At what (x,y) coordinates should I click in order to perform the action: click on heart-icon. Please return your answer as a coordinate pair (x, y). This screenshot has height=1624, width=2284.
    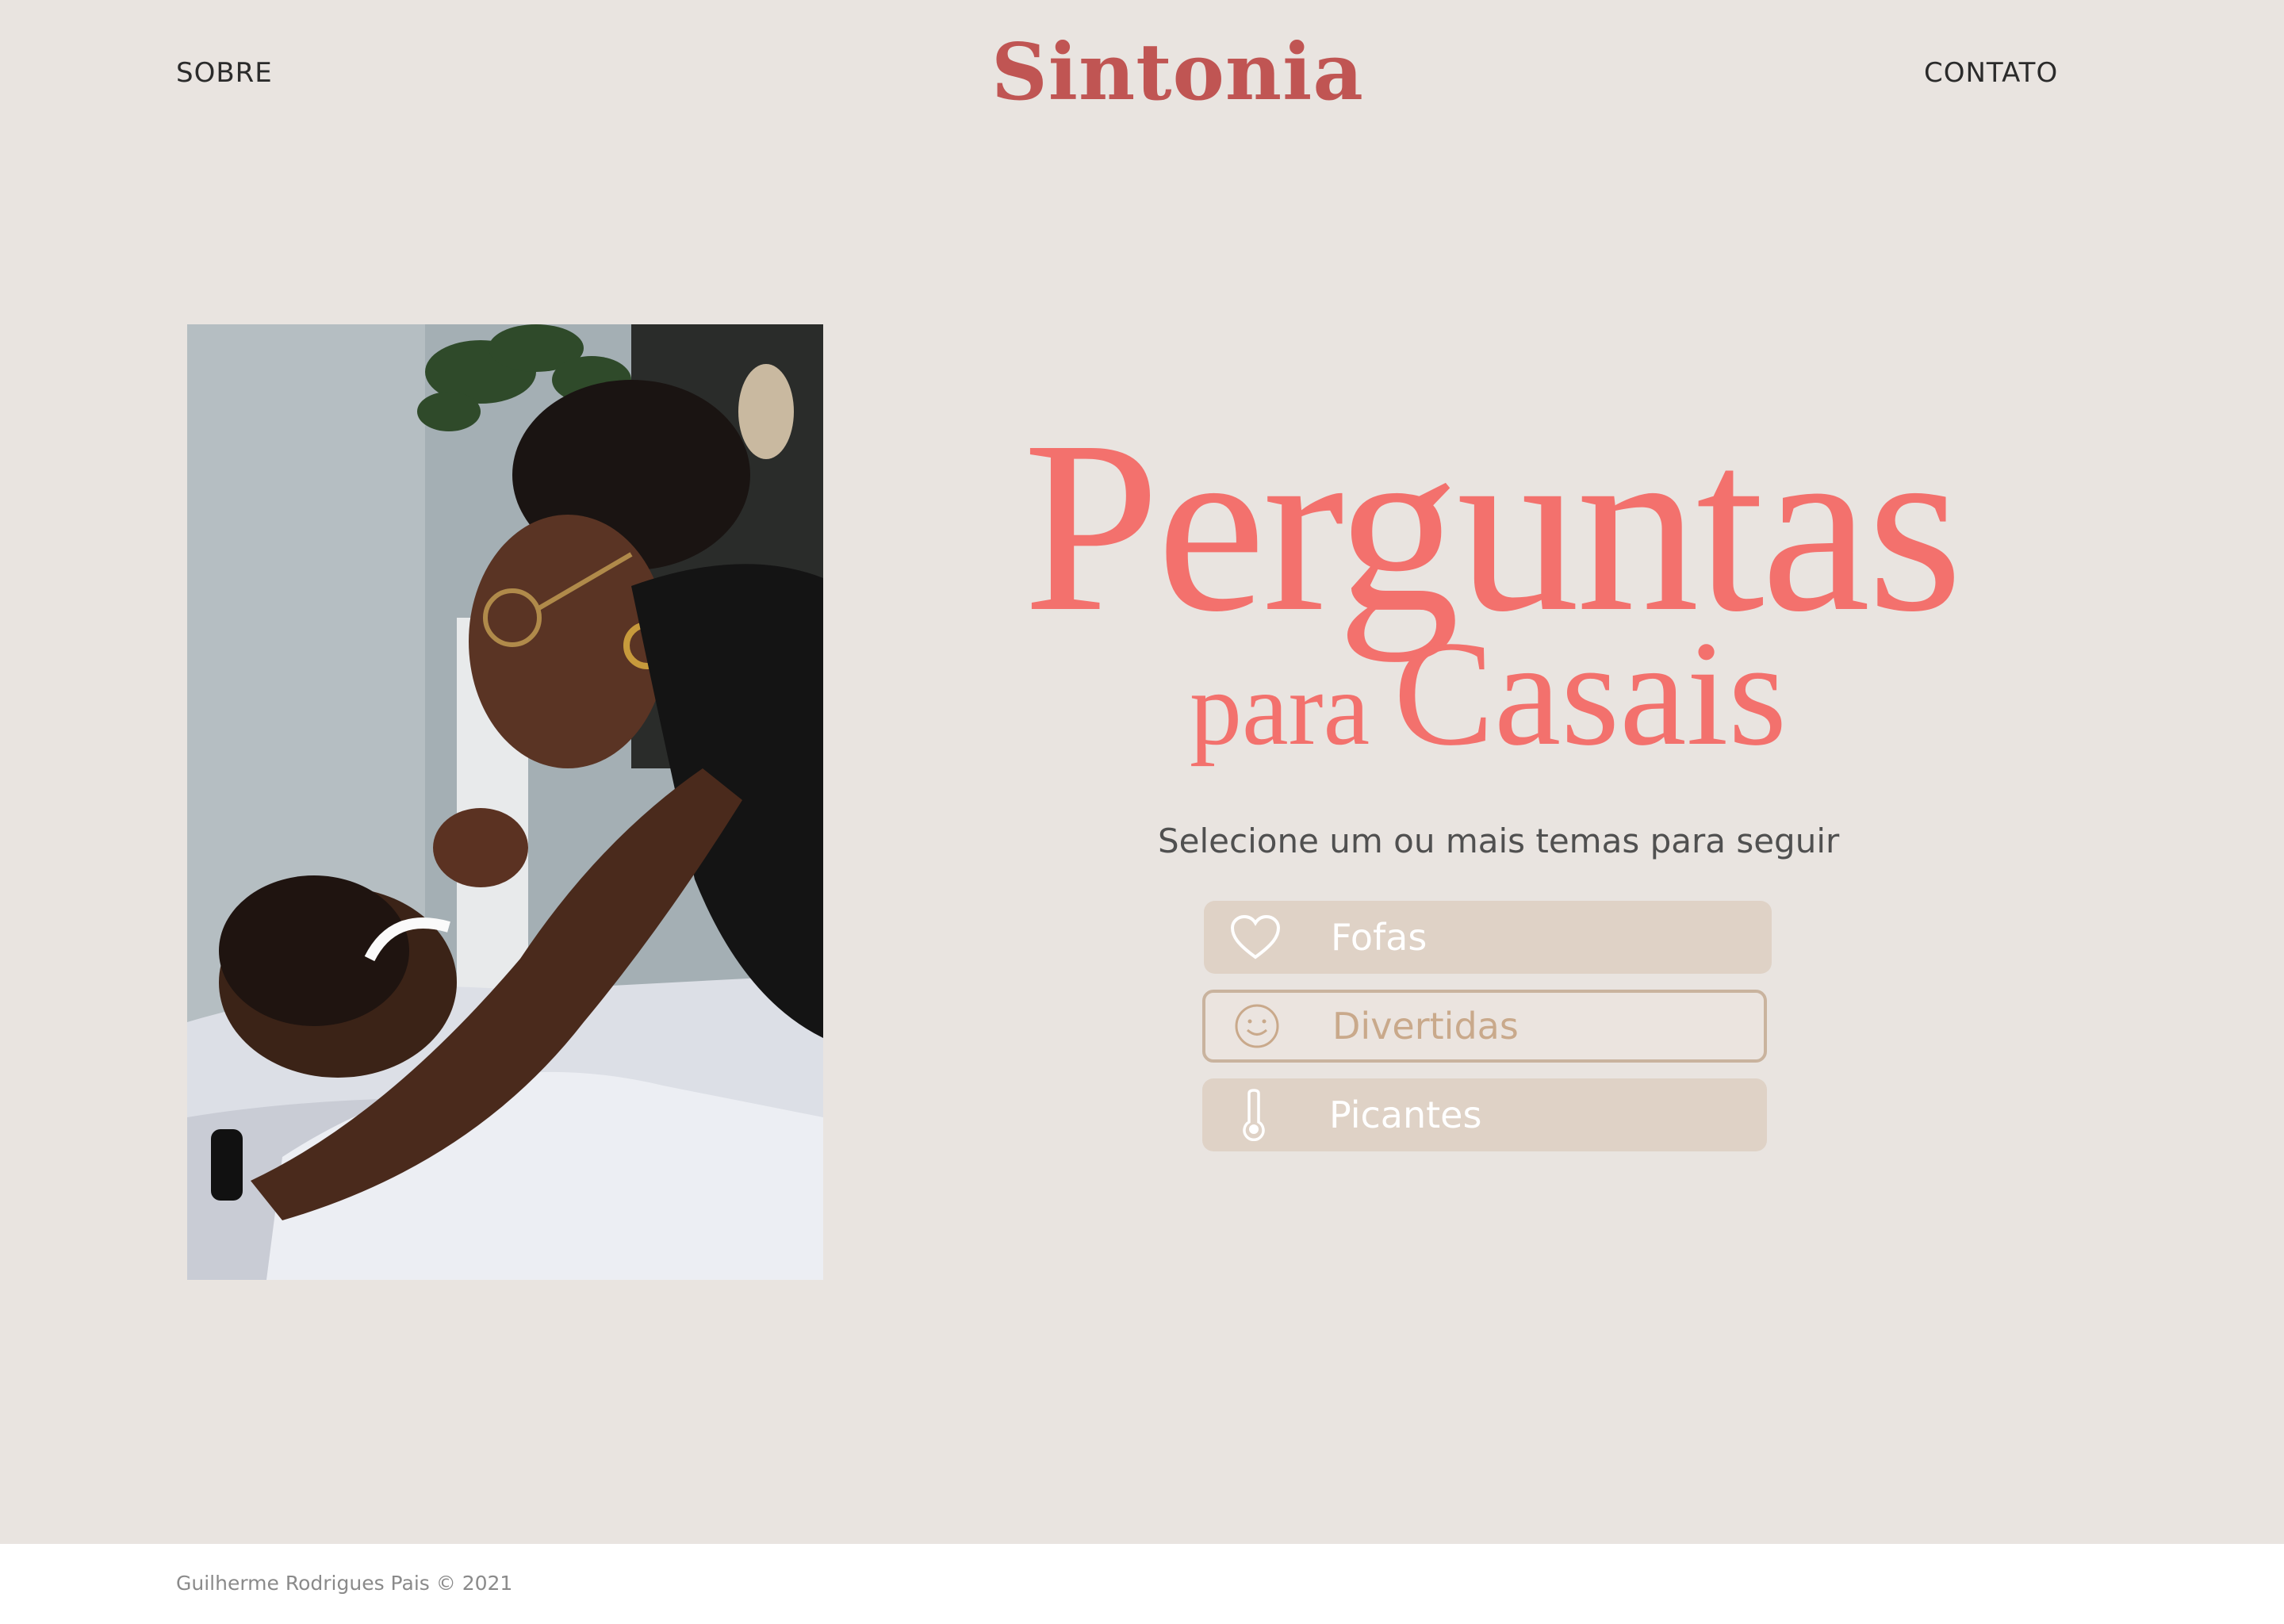
    Looking at the image, I should click on (1255, 937).